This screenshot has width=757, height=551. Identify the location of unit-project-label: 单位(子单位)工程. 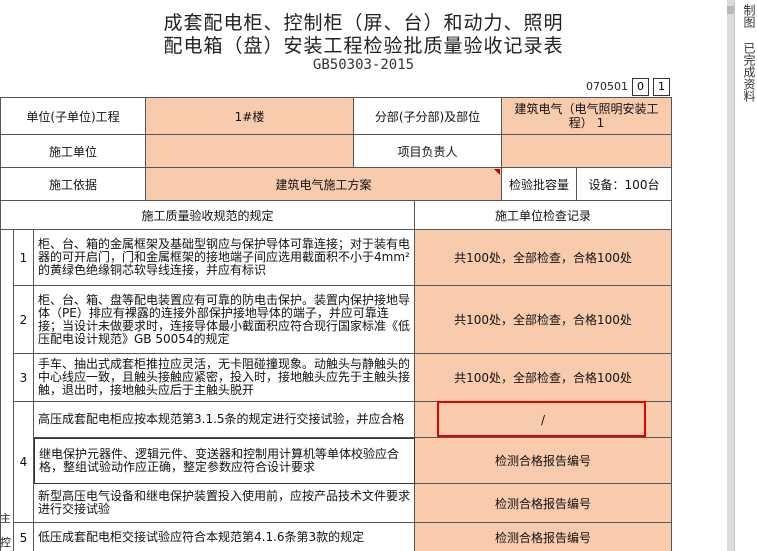
(73, 116).